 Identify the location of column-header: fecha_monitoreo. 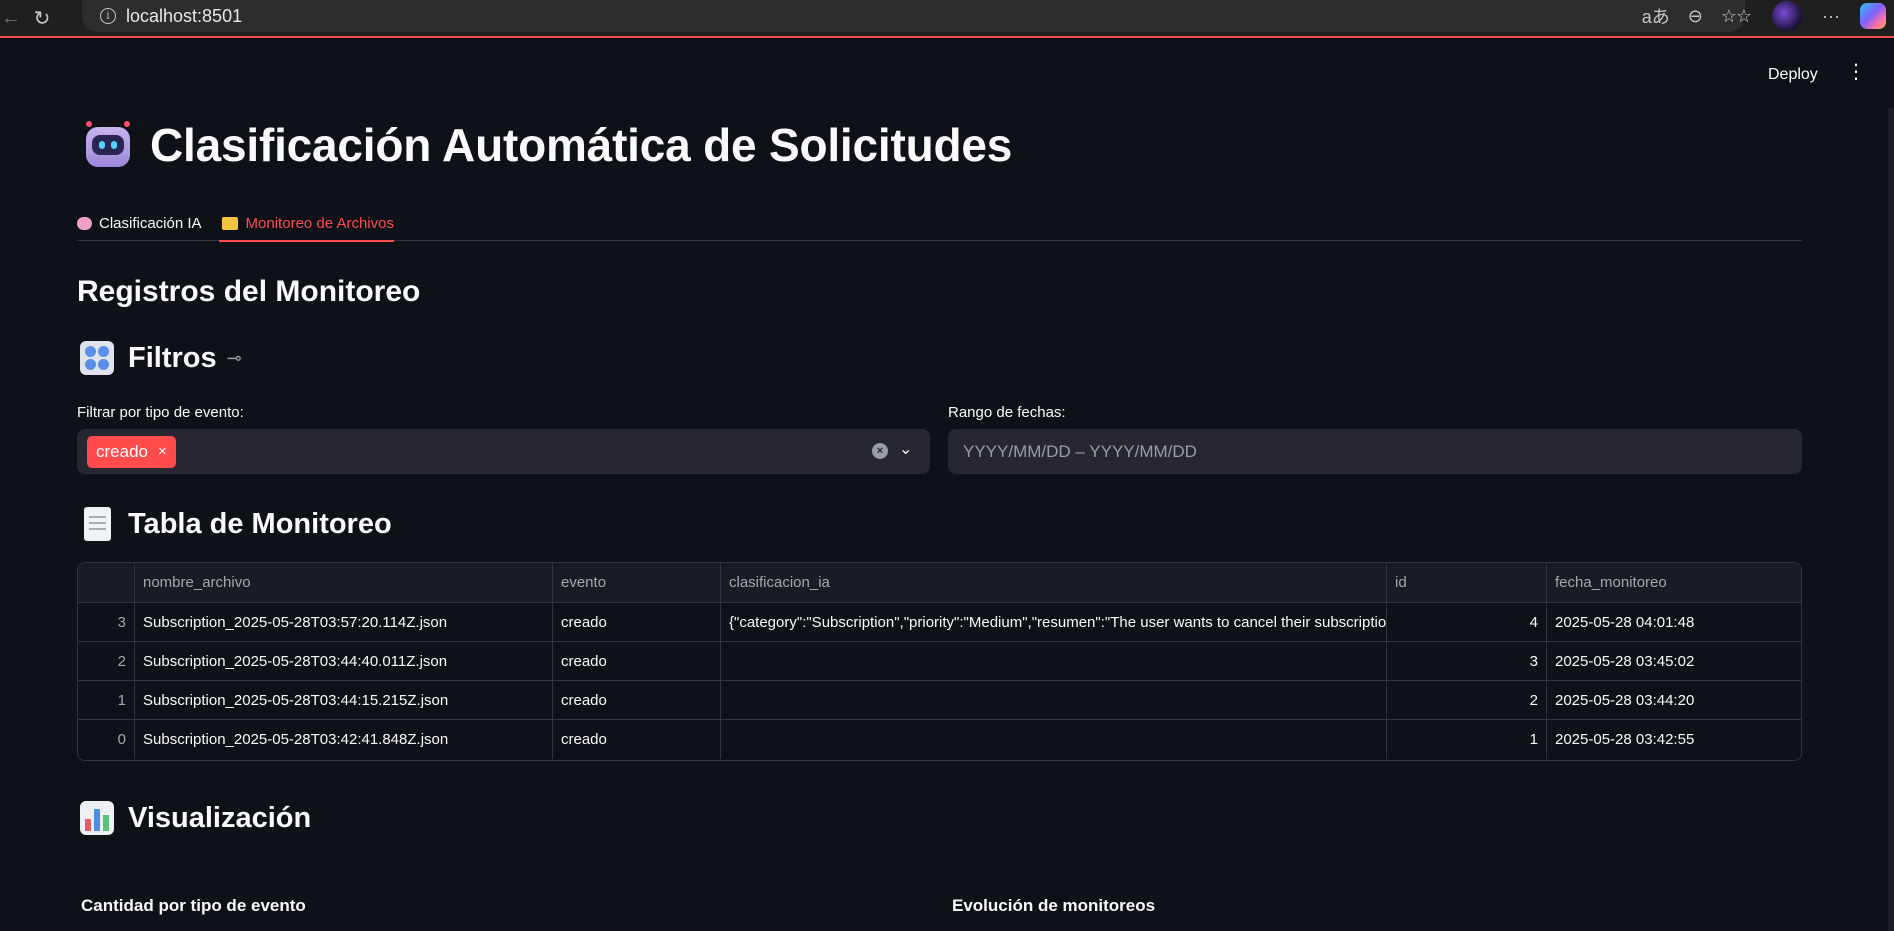
(1674, 582).